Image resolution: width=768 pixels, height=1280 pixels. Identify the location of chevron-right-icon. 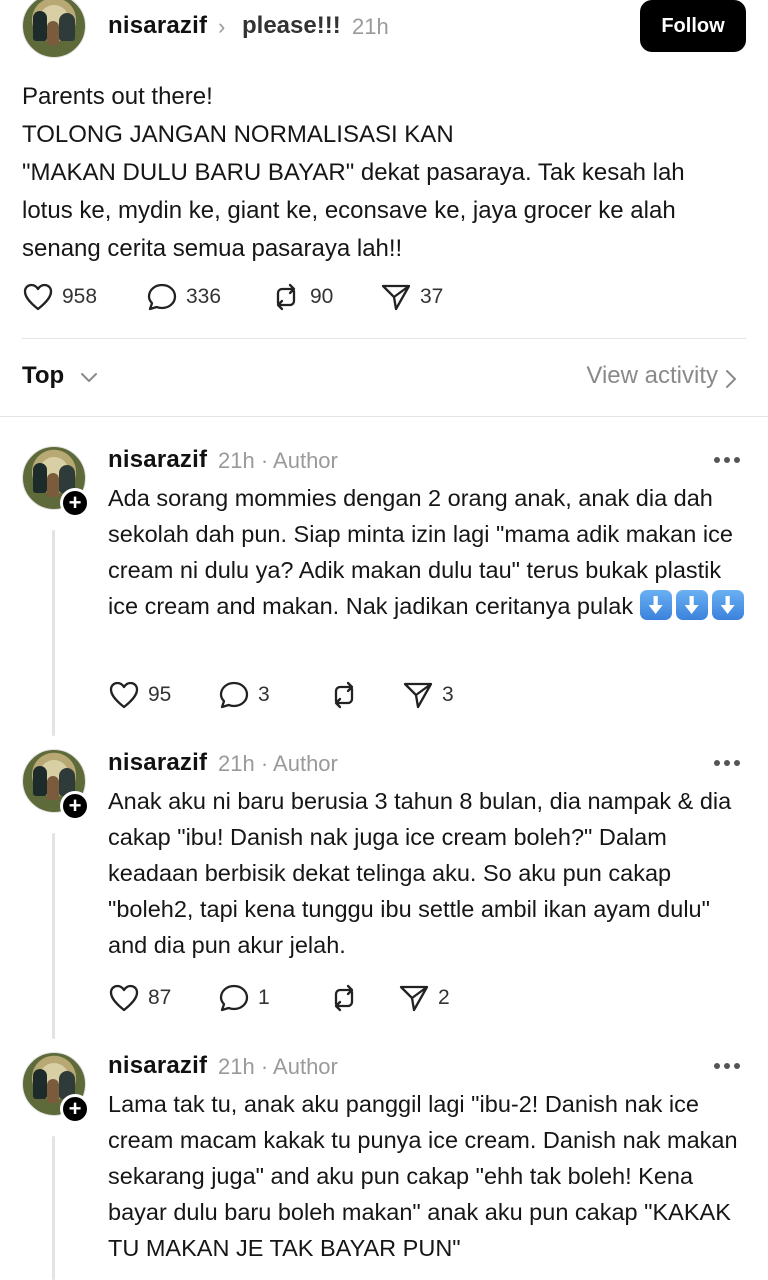
(731, 379).